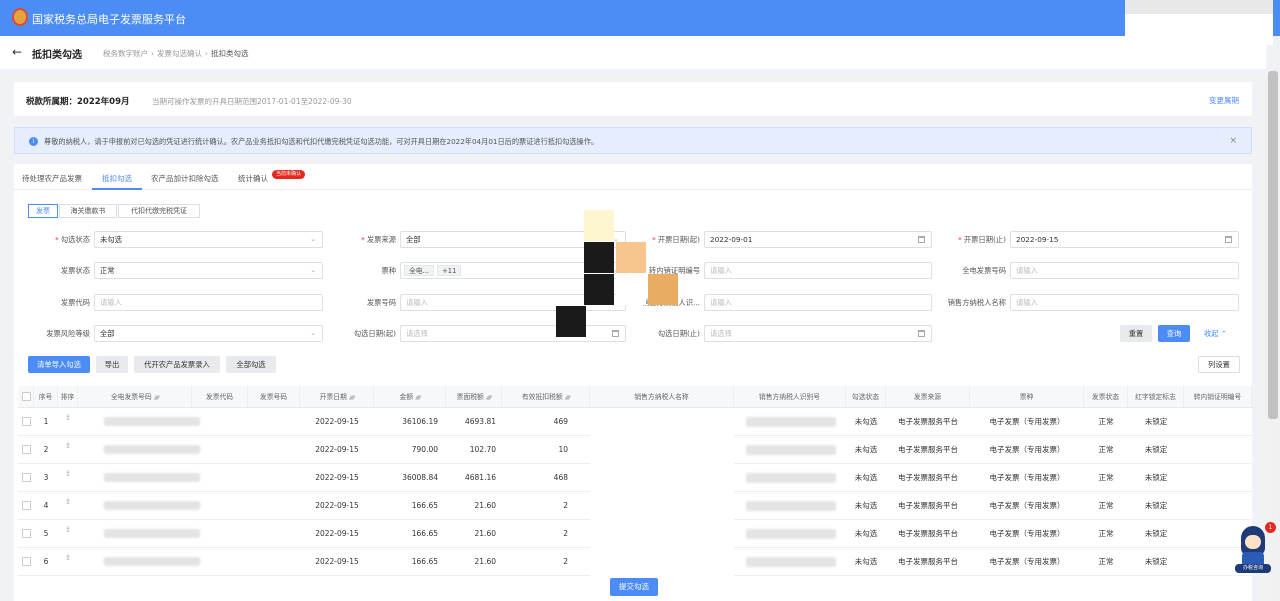 Image resolution: width=1280 pixels, height=601 pixels. Describe the element at coordinates (921, 333) in the screenshot. I see `calendar-icon` at that location.